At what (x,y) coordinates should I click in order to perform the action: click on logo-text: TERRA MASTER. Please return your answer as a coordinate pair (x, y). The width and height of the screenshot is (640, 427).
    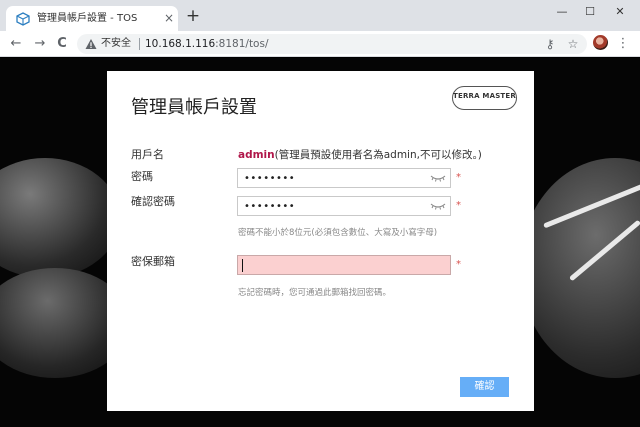
    Looking at the image, I should click on (484, 96).